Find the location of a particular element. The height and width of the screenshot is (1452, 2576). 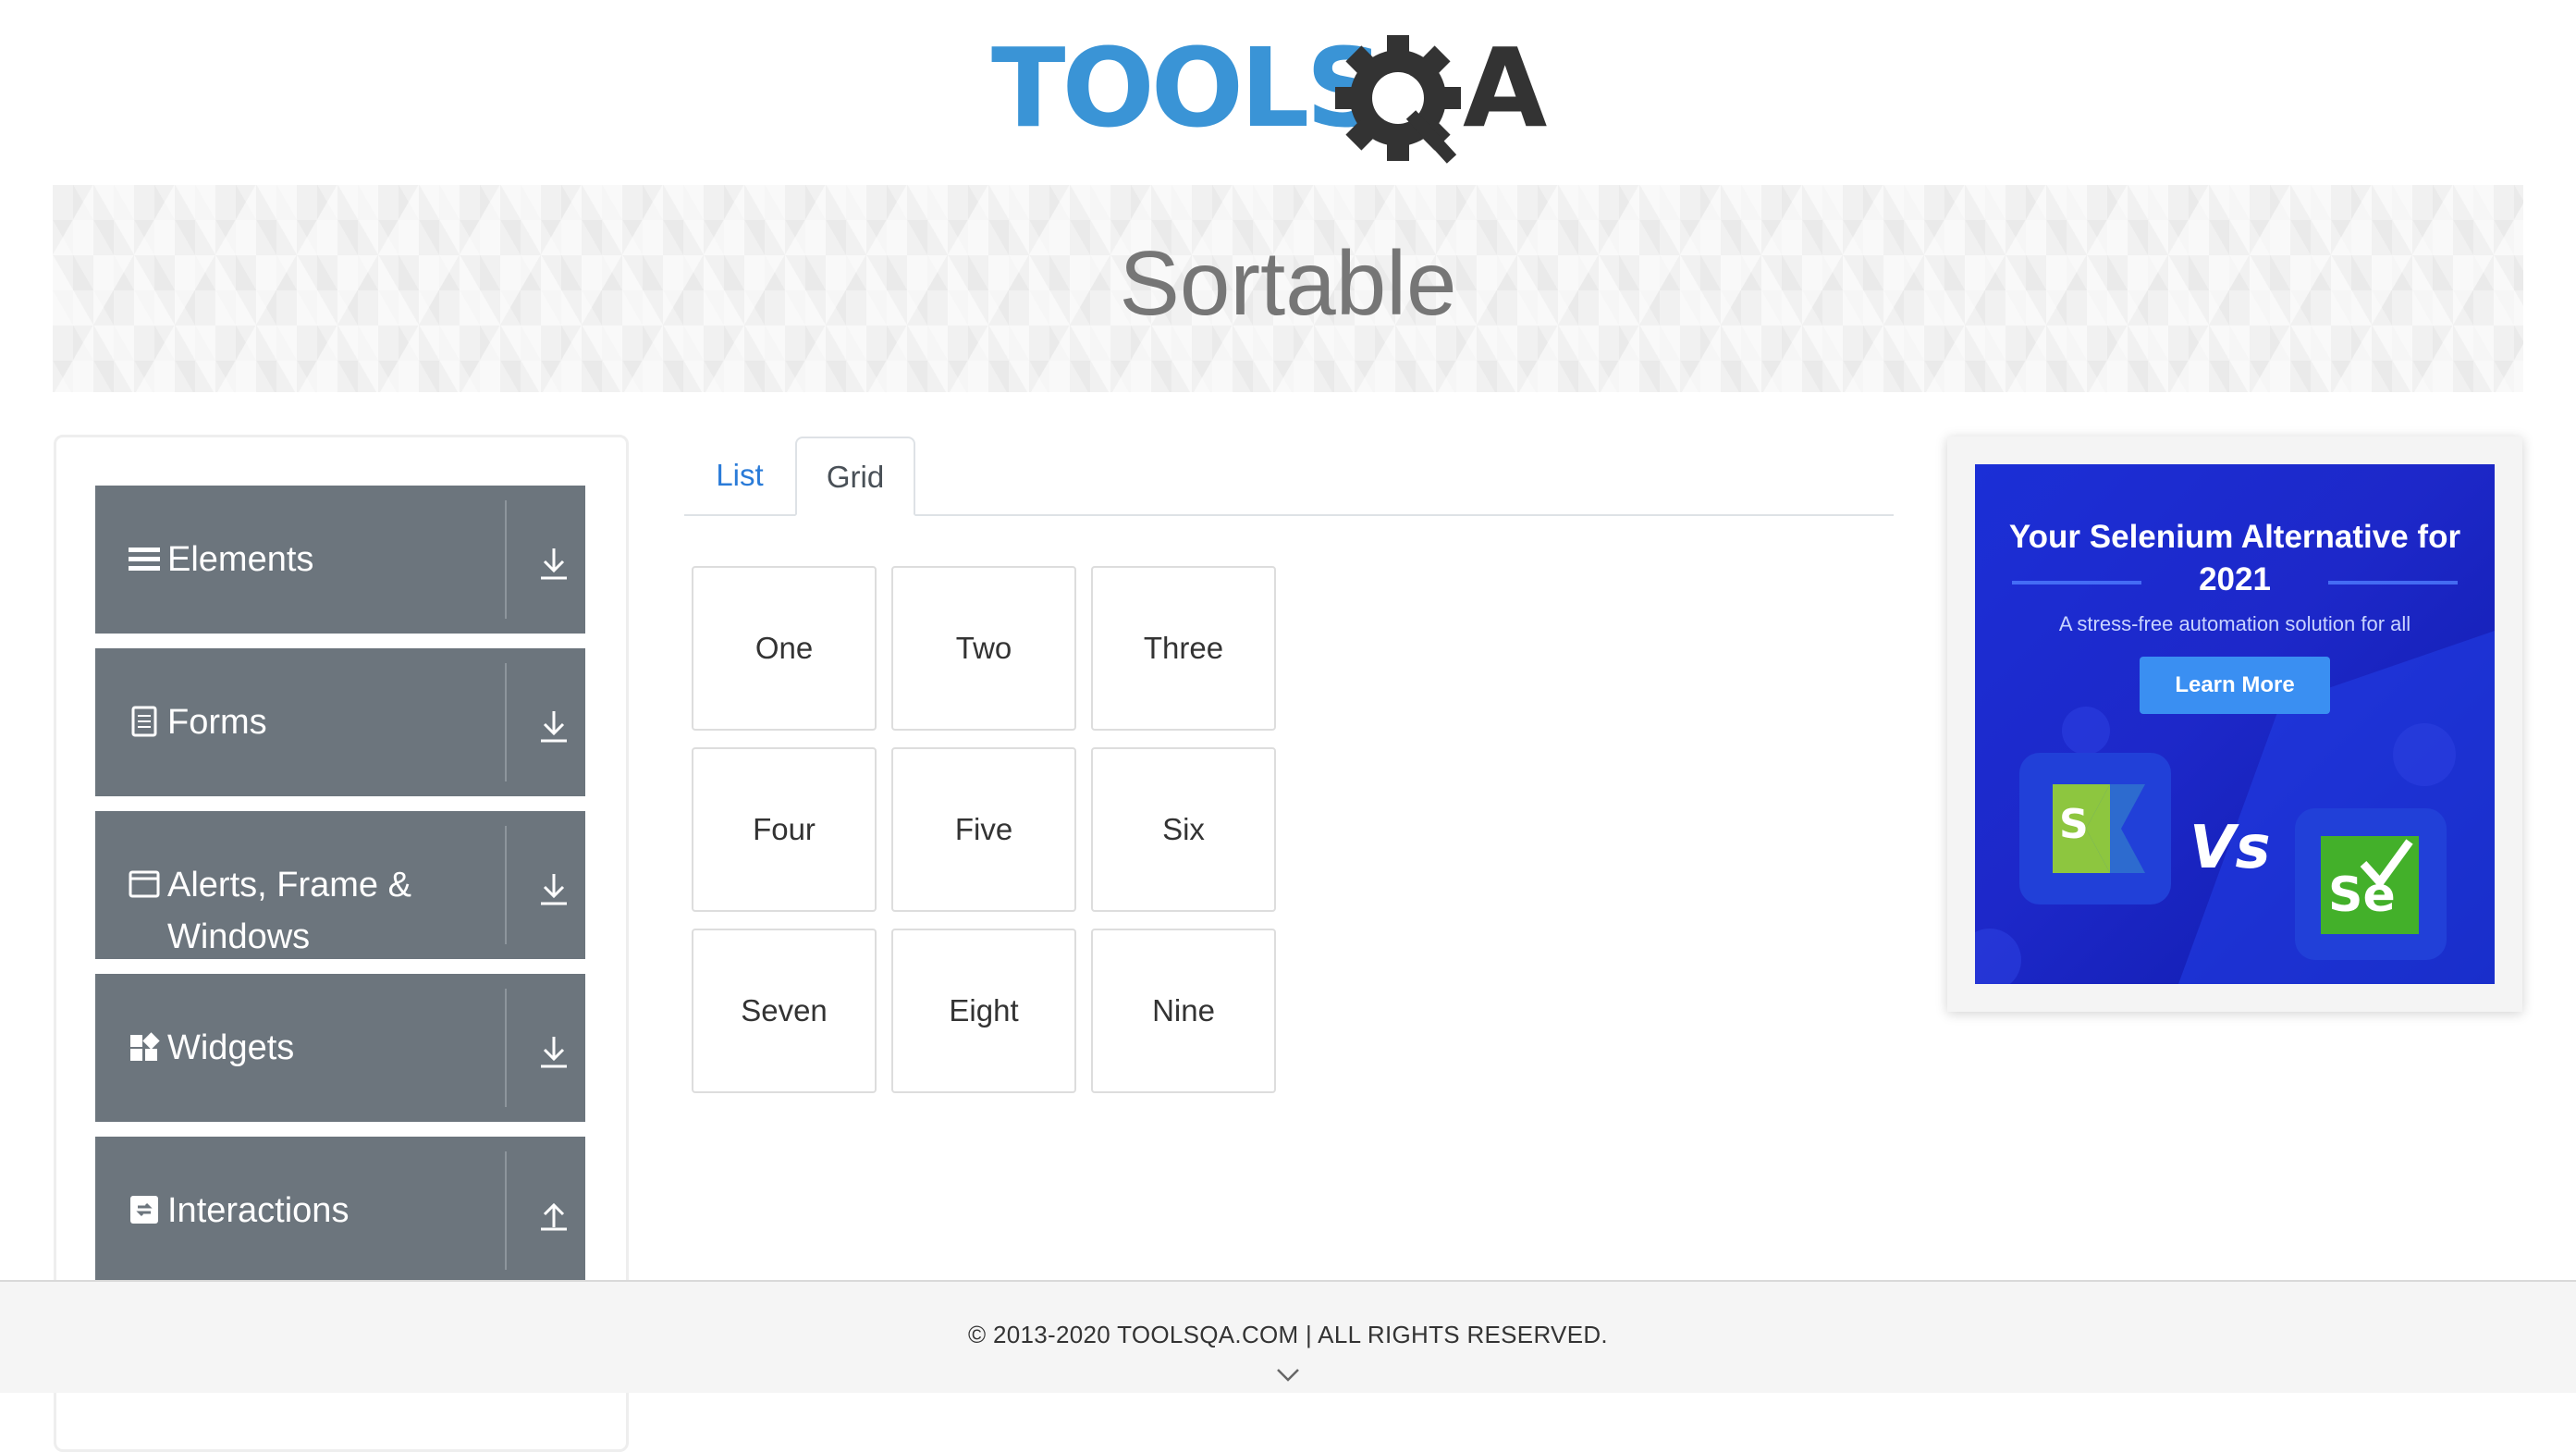

window-icon is located at coordinates (145, 884).